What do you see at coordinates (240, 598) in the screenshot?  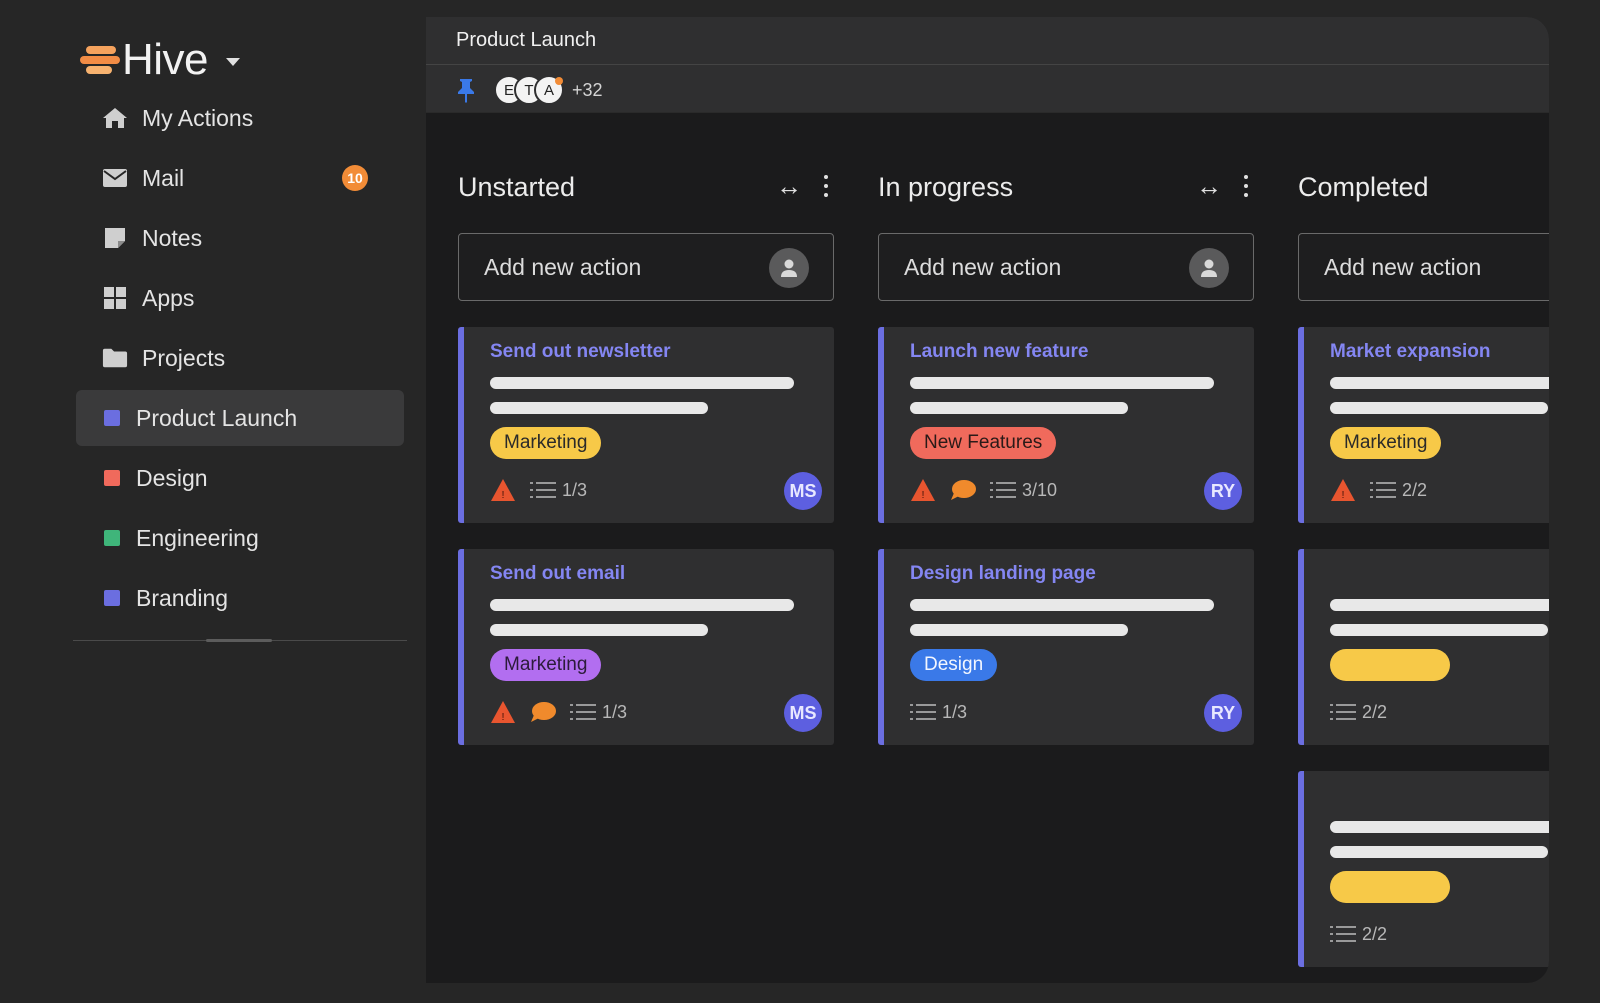 I see `sidebar-project-branding: Branding` at bounding box center [240, 598].